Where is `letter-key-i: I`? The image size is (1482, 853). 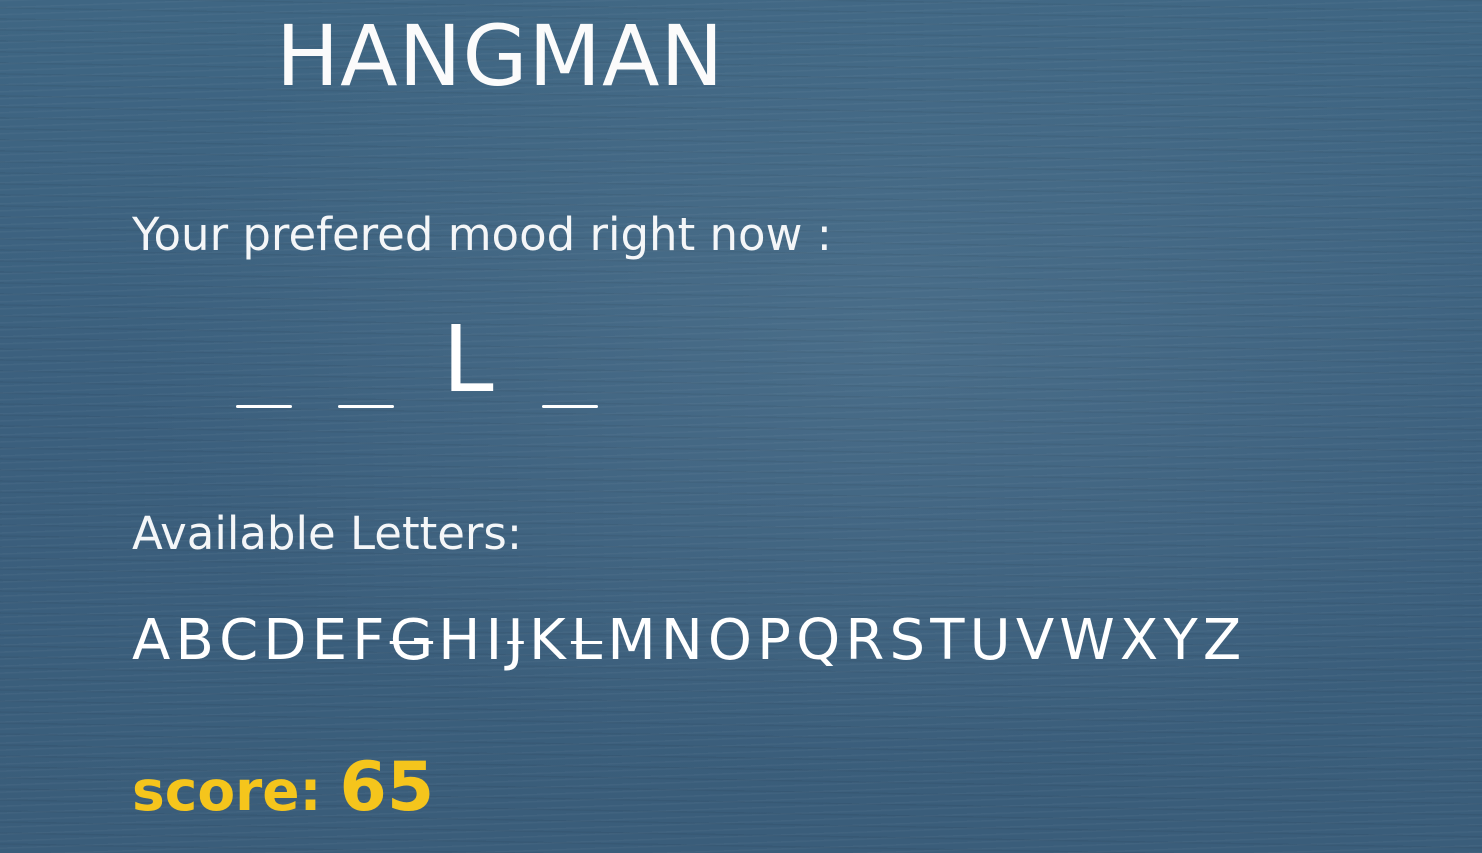 letter-key-i: I is located at coordinates (494, 641).